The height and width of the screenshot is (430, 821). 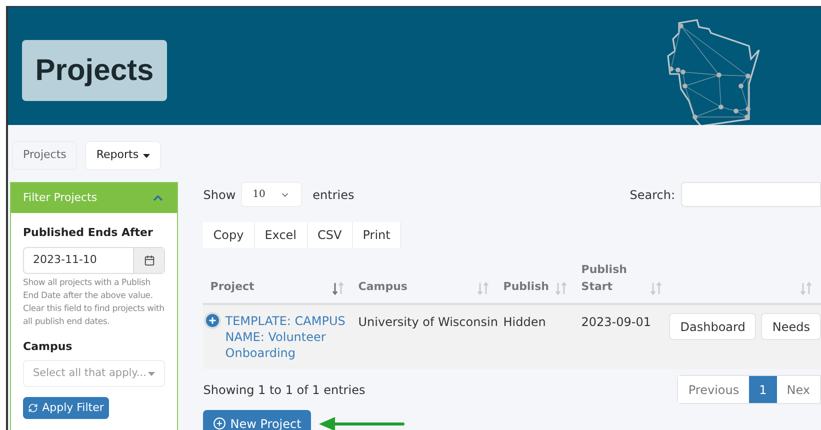 What do you see at coordinates (751, 194) in the screenshot?
I see `search-field` at bounding box center [751, 194].